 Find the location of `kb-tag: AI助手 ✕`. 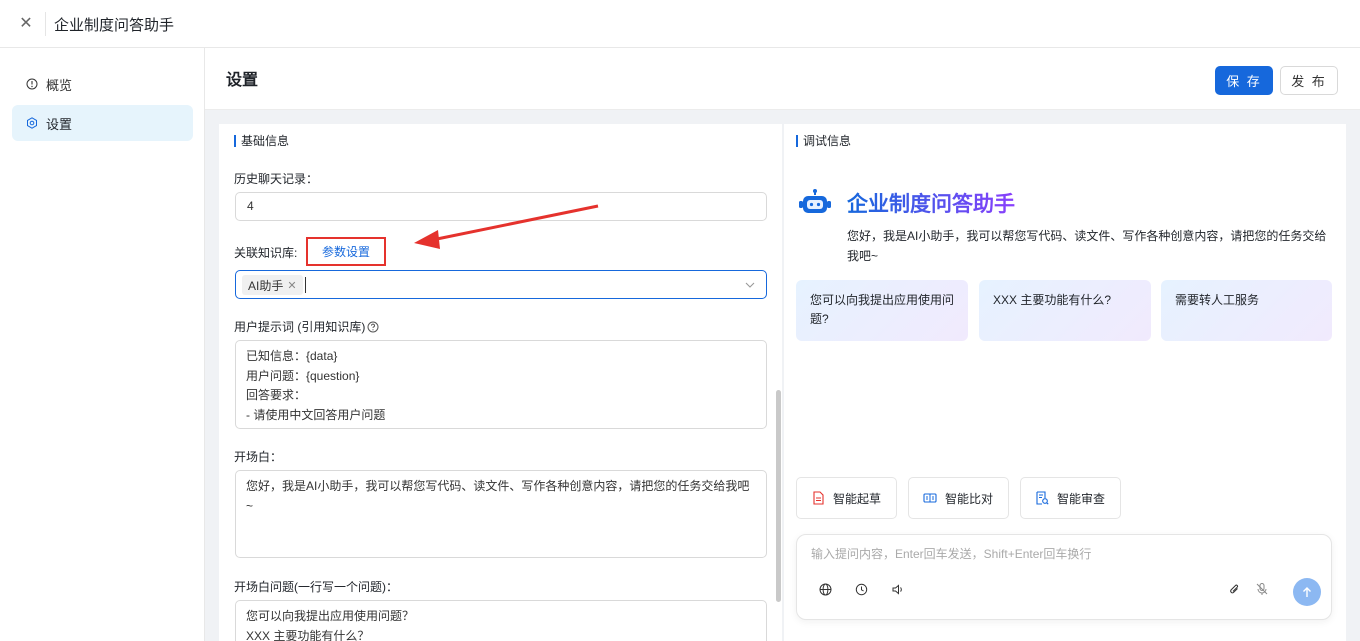

kb-tag: AI助手 ✕ is located at coordinates (272, 285).